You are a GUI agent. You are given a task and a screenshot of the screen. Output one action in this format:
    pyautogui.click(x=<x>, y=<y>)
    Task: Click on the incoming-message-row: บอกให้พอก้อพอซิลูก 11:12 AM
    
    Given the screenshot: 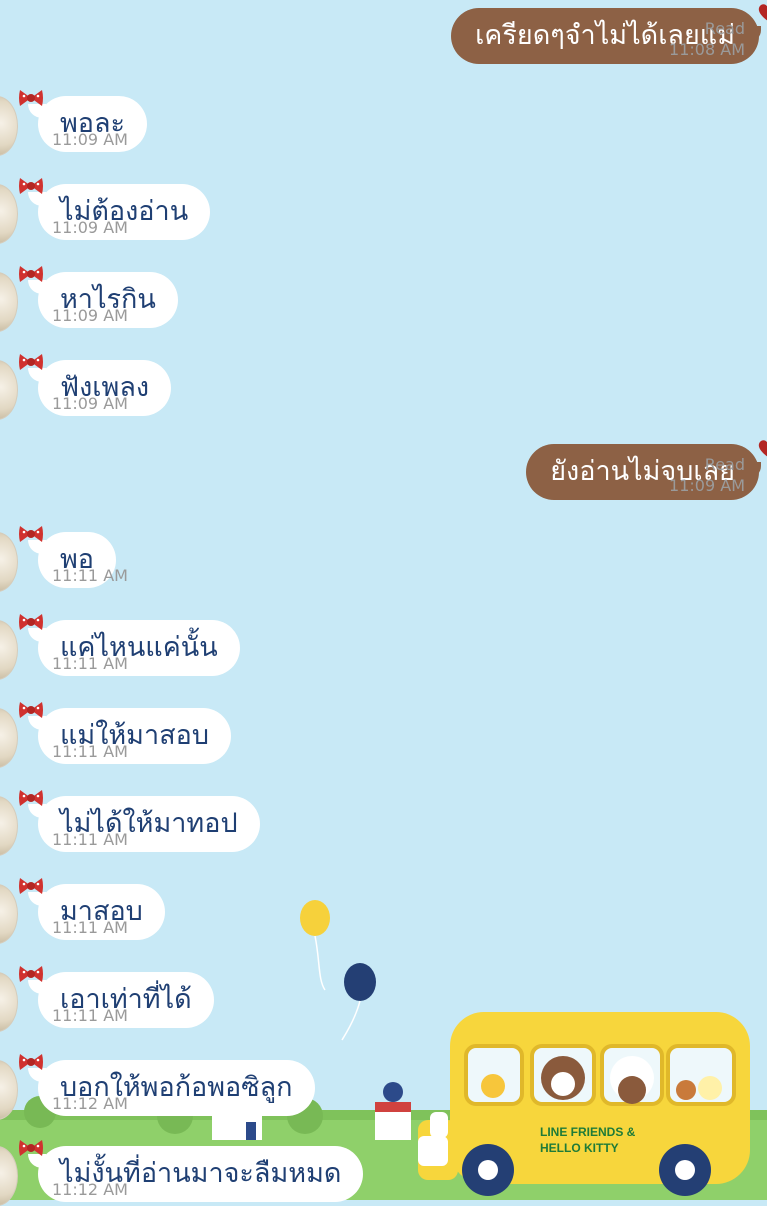 What is the action you would take?
    pyautogui.click(x=383, y=1087)
    